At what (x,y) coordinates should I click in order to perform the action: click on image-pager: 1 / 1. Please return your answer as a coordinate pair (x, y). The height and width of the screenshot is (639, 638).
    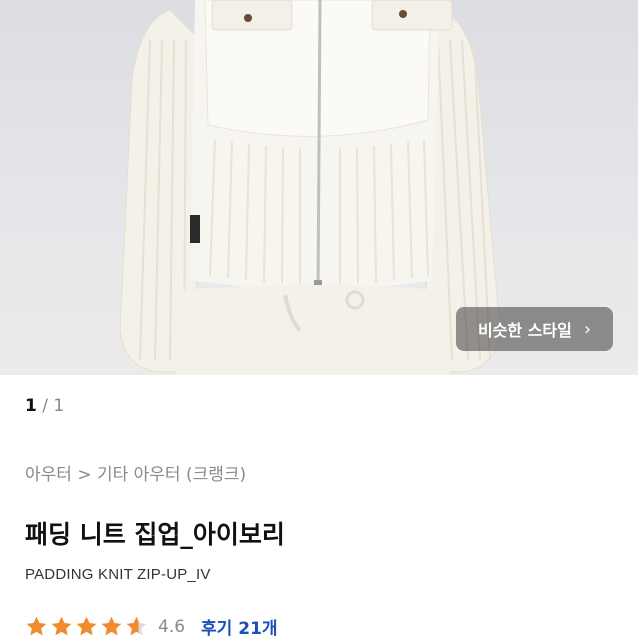
    Looking at the image, I should click on (44, 406).